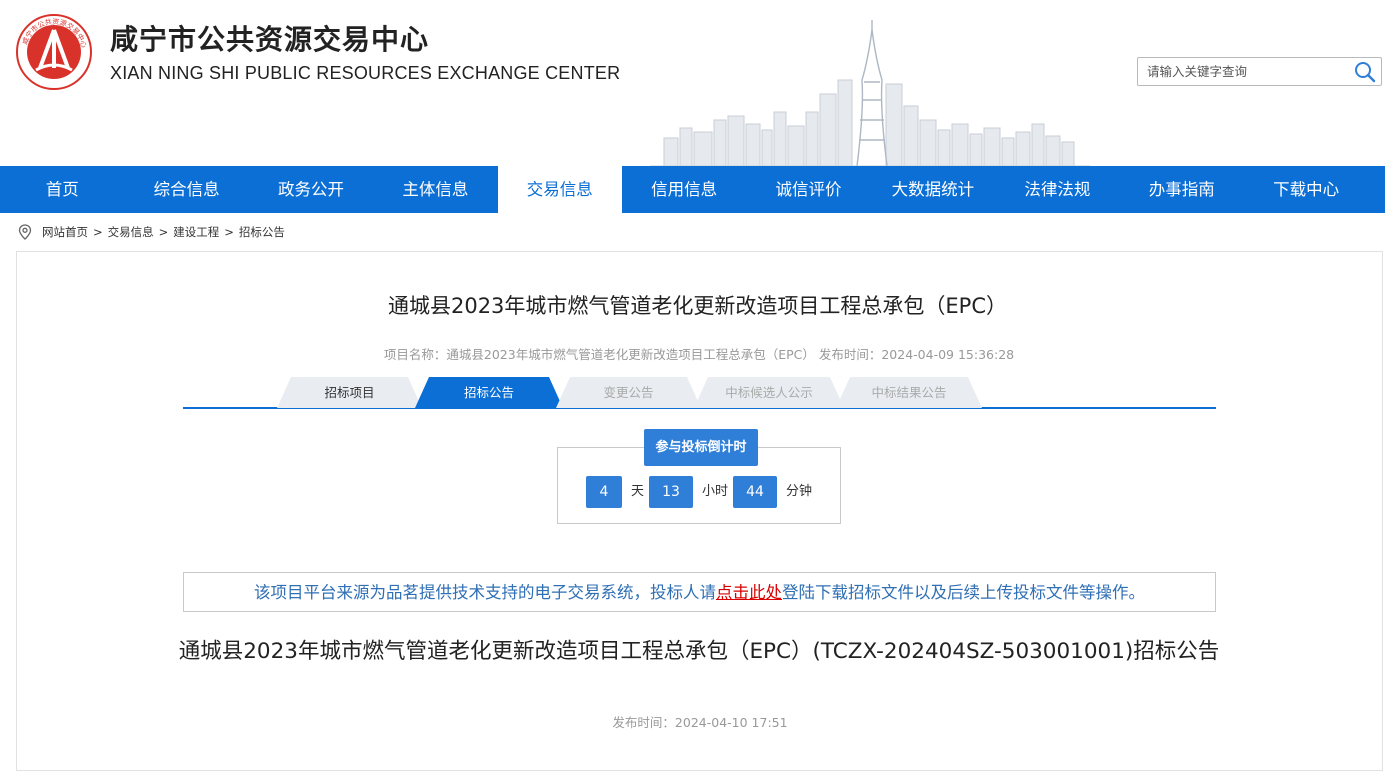 The height and width of the screenshot is (771, 1385). Describe the element at coordinates (808, 189) in the screenshot. I see `nav-item-integrity-rating: 诚信评价` at that location.